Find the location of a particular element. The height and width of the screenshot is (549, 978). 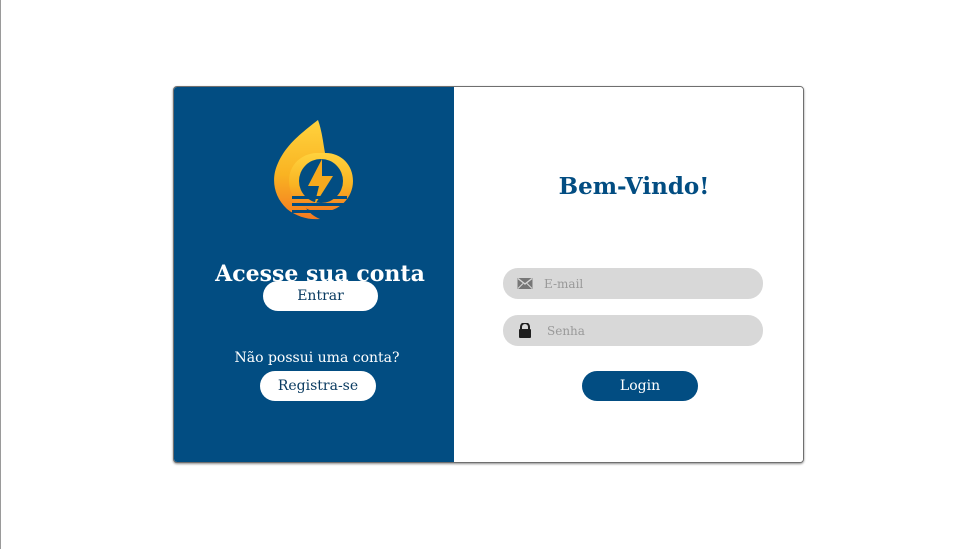

flame-bolt-logo is located at coordinates (313, 170).